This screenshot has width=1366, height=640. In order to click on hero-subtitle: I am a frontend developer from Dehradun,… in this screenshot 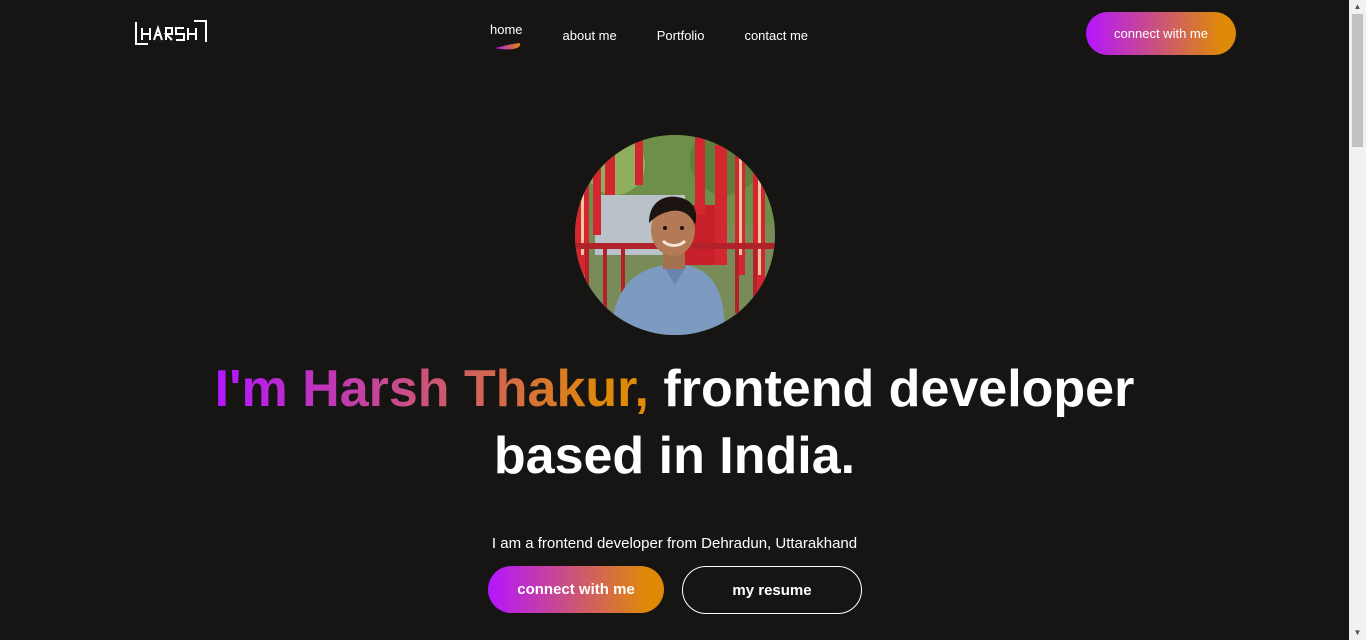, I will do `click(674, 543)`.